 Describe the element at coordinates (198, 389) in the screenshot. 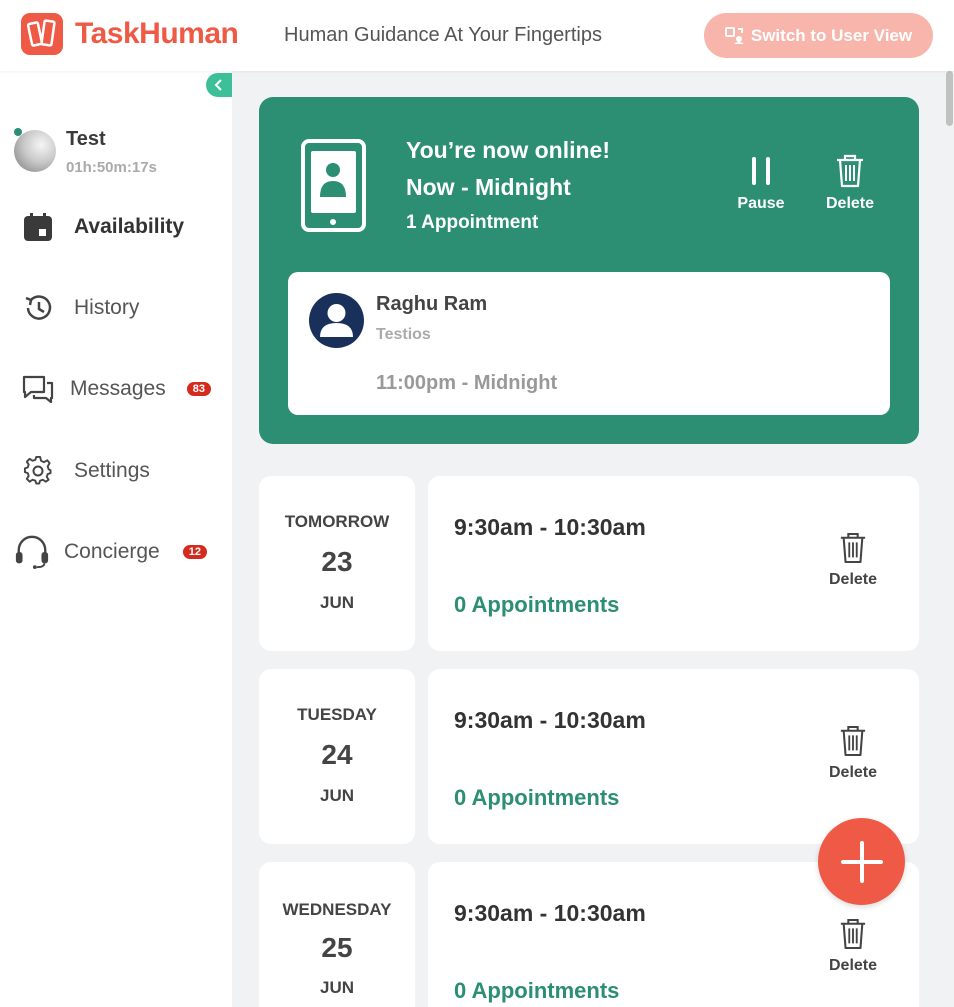

I see `messages-count-badge: 83` at that location.